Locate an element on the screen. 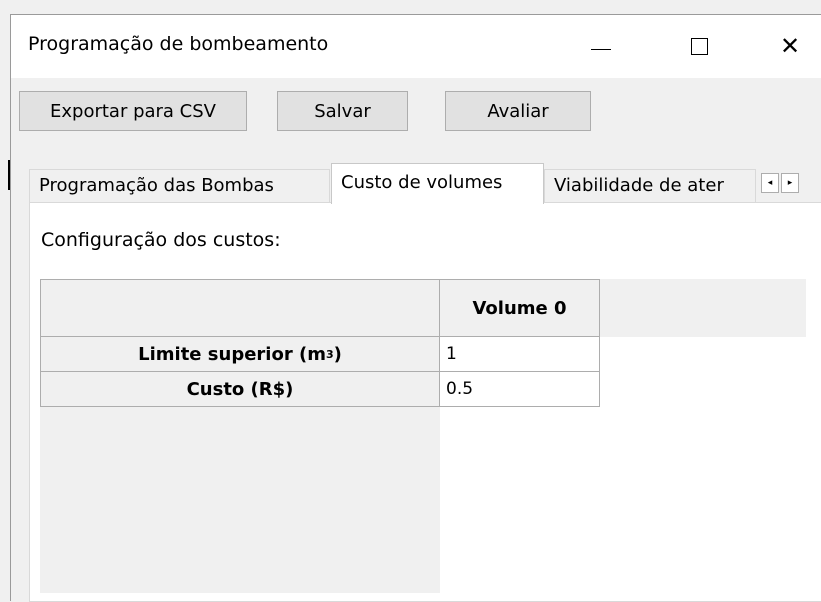  close-icon: ✕ is located at coordinates (790, 46).